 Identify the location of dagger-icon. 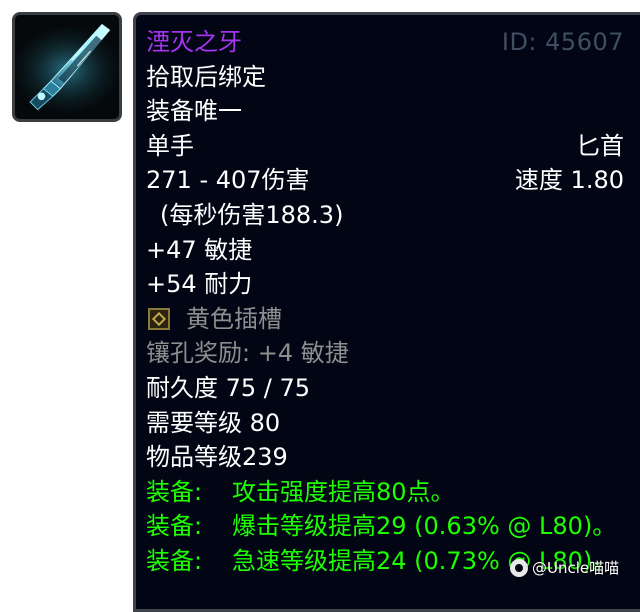
(67, 67).